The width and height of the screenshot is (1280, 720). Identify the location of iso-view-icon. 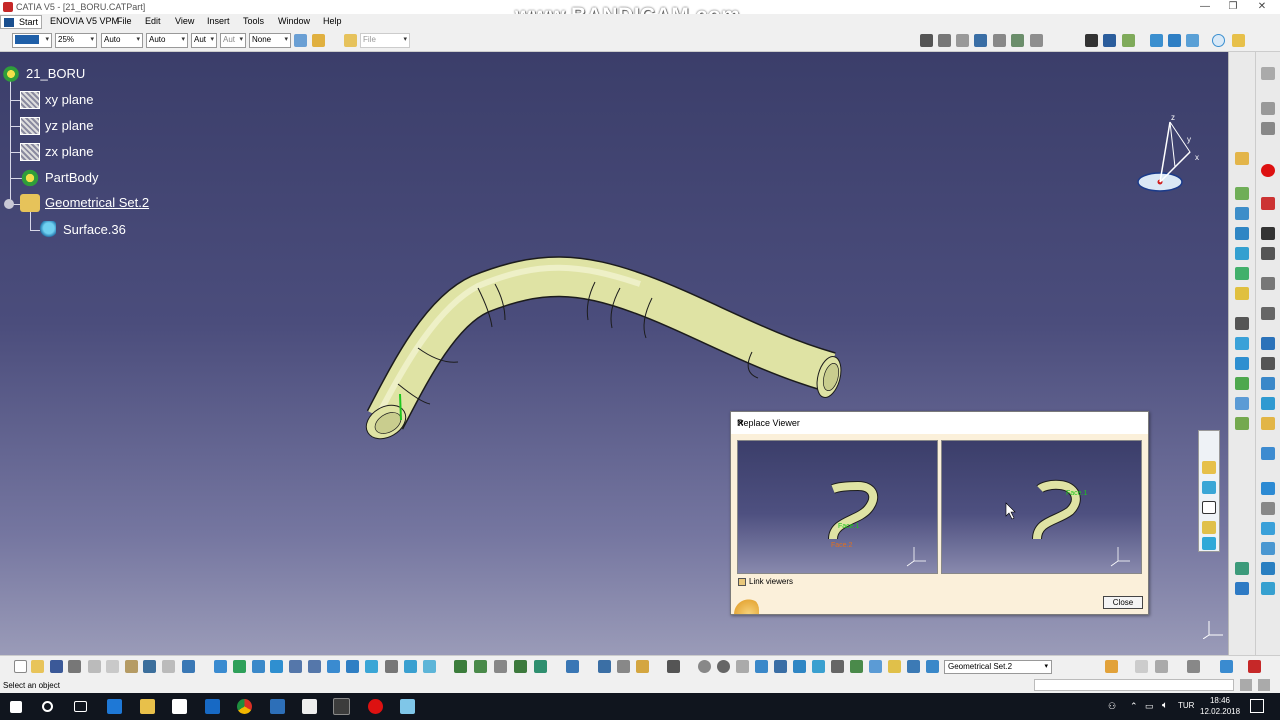
(371, 666).